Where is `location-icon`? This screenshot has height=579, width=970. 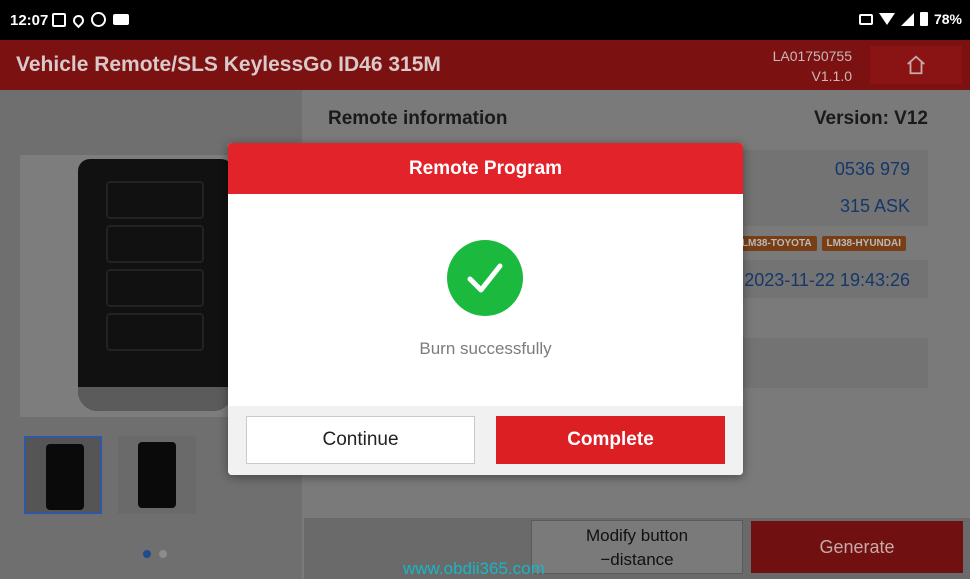 location-icon is located at coordinates (78, 20).